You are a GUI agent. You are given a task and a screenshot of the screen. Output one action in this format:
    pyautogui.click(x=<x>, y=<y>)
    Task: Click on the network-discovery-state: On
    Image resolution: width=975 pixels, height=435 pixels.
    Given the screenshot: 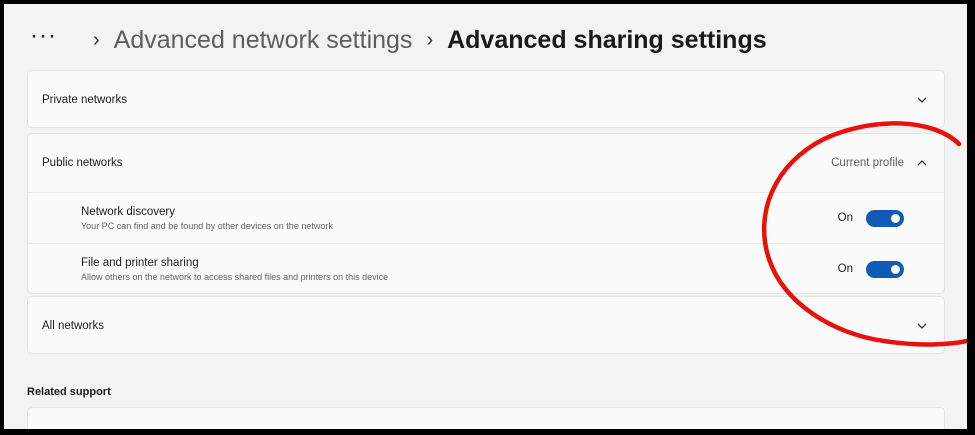 What is the action you would take?
    pyautogui.click(x=845, y=218)
    